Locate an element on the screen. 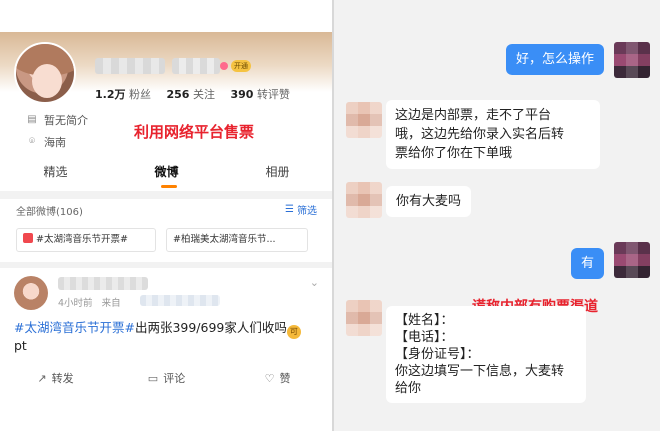 Image resolution: width=660 pixels, height=431 pixels. filter-button: ☰ 筛选 is located at coordinates (301, 209).